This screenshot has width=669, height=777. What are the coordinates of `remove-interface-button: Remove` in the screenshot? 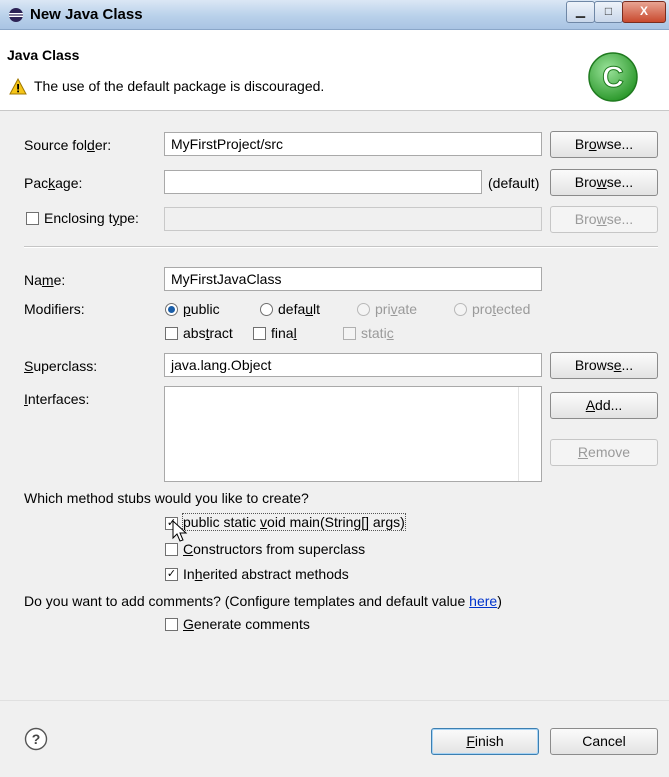 It's located at (604, 452).